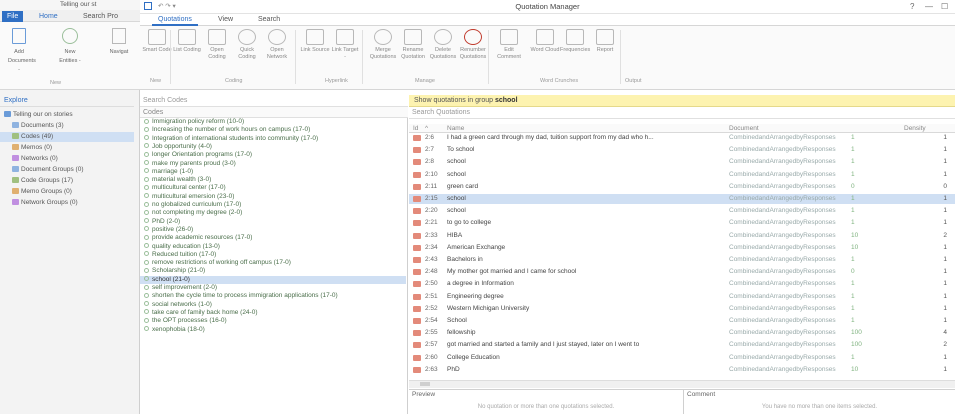 Image resolution: width=955 pixels, height=414 pixels. I want to click on smart-code-button: Smart Code, so click(157, 41).